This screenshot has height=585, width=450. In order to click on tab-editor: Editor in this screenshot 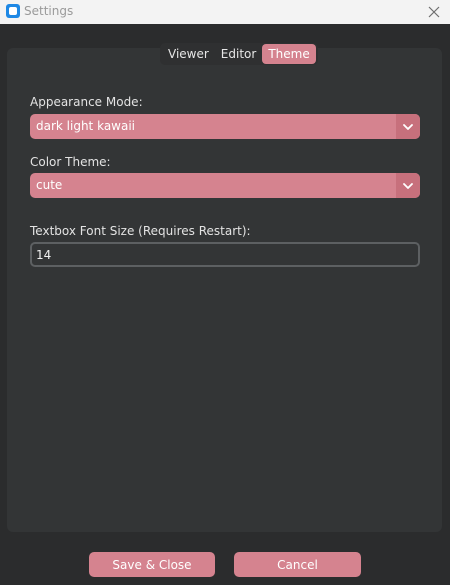, I will do `click(239, 54)`.